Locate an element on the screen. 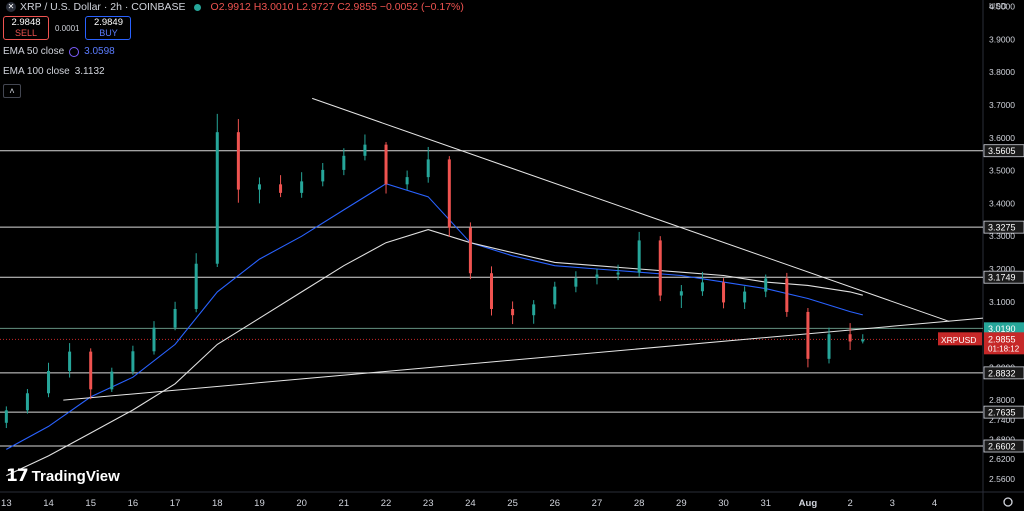 This screenshot has width=1024, height=511. indicator-value: 3.0598 is located at coordinates (99, 51).